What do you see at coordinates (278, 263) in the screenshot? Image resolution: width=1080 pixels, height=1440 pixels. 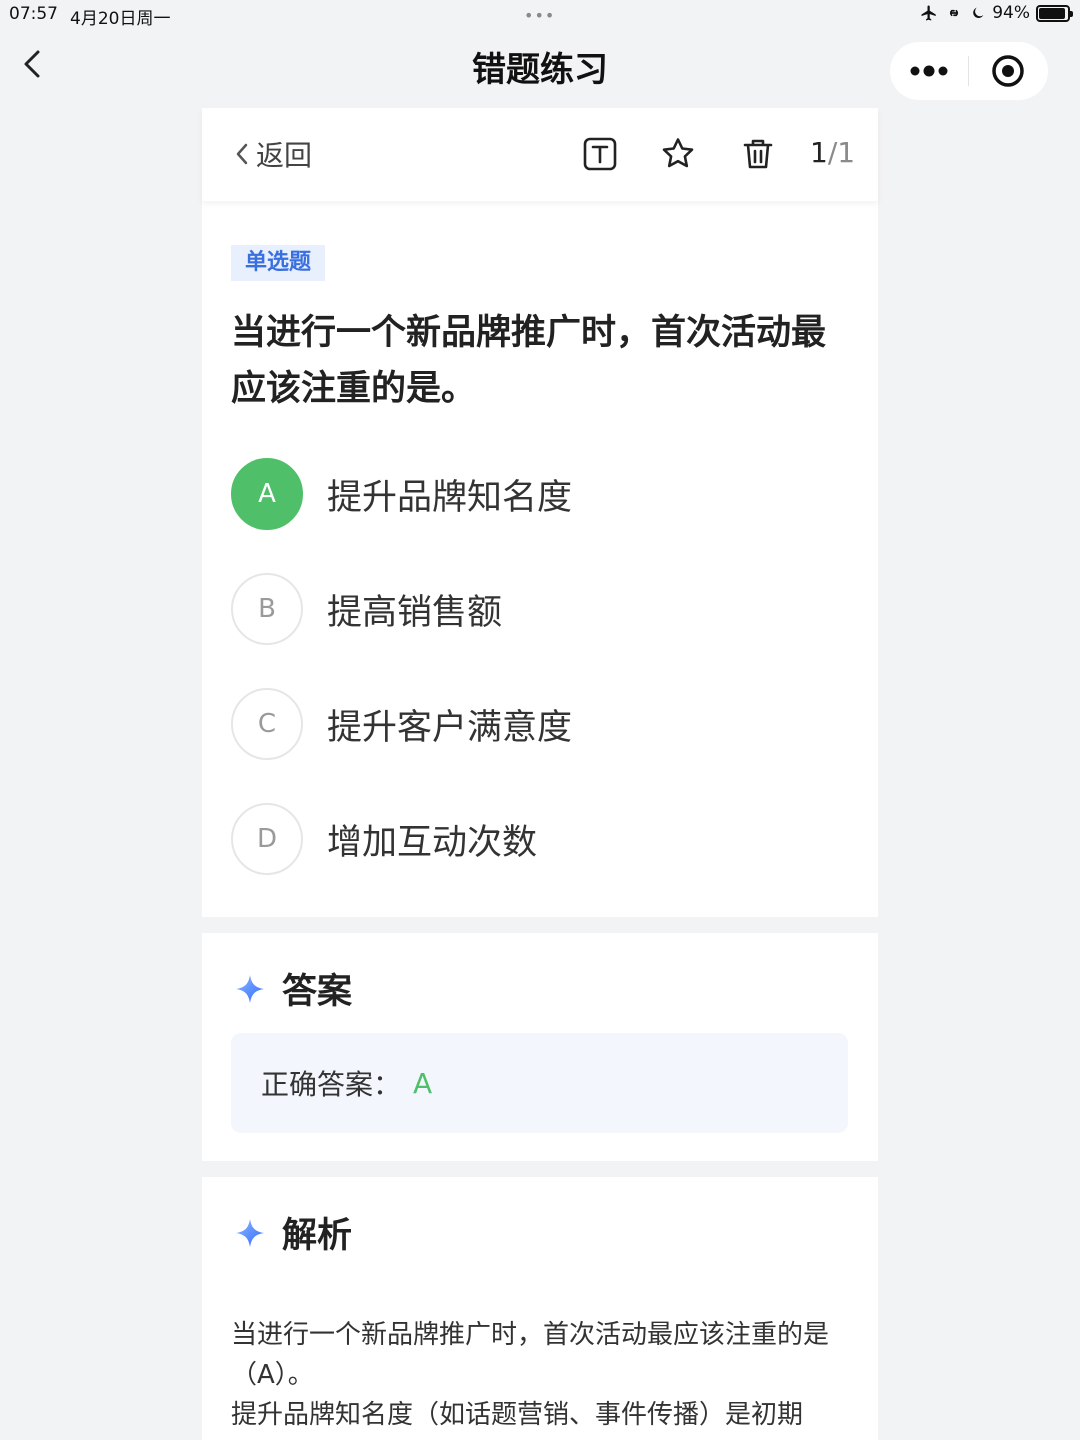 I see `question-type-tag: 单选题` at bounding box center [278, 263].